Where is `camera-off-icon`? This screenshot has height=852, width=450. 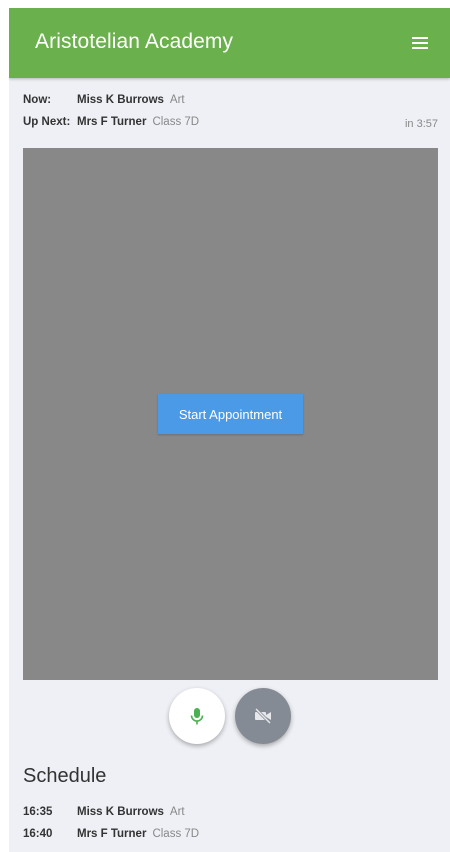 camera-off-icon is located at coordinates (263, 716).